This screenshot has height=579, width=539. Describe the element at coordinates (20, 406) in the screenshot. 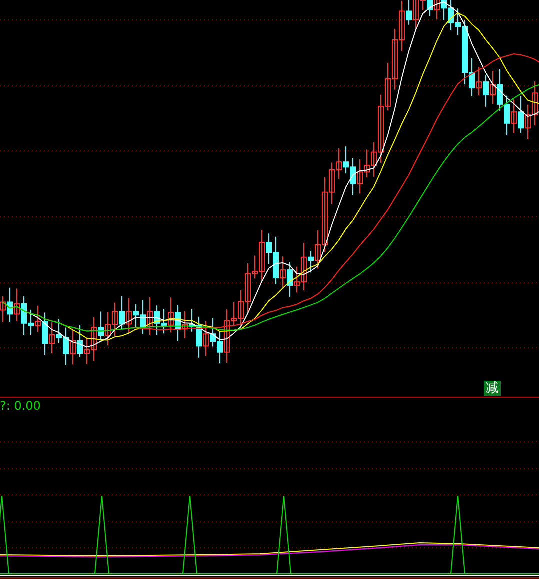

I see `indicator-reading: ?: 0.00` at that location.